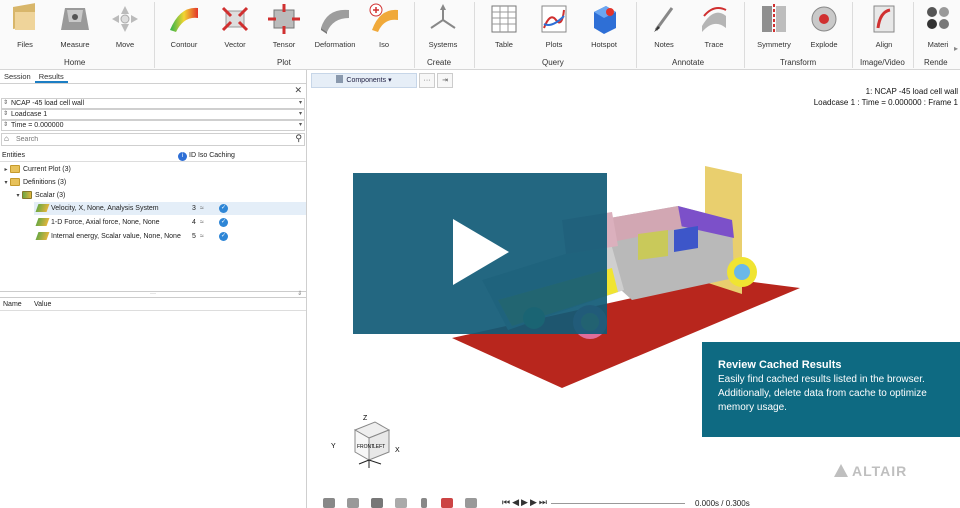  What do you see at coordinates (938, 26) in the screenshot?
I see `materials-tool: Materi` at bounding box center [938, 26].